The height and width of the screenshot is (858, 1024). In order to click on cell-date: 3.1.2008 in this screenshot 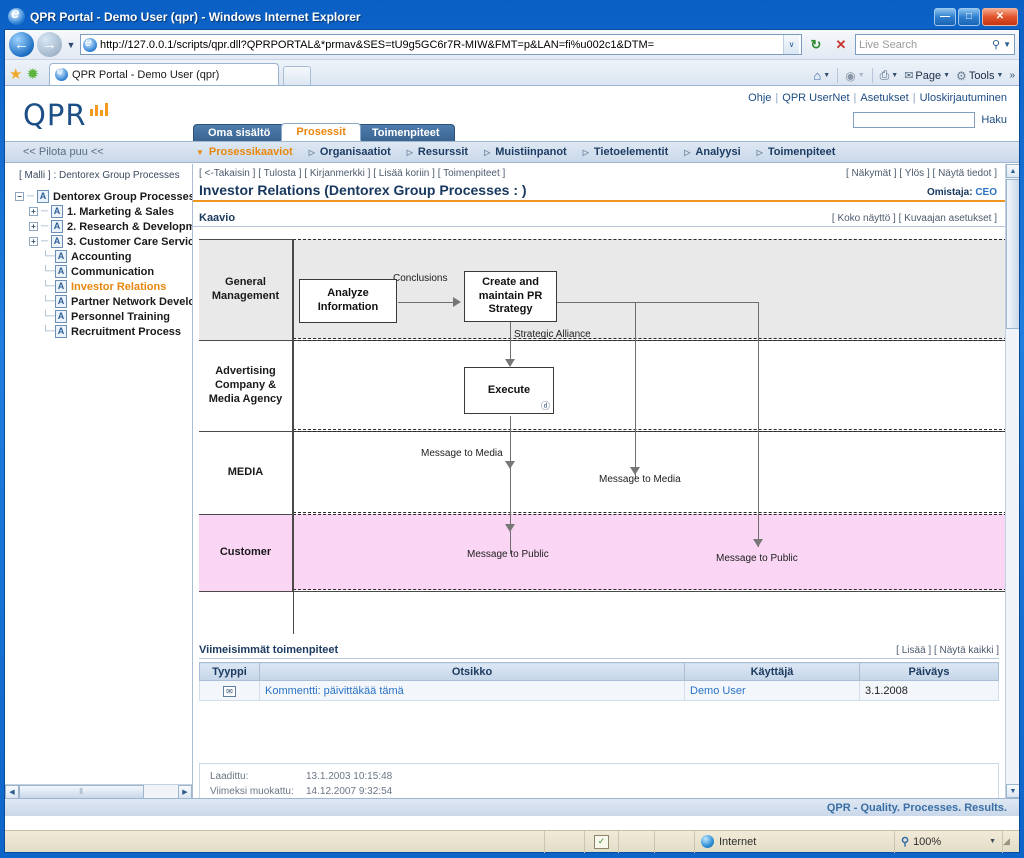, I will do `click(929, 690)`.